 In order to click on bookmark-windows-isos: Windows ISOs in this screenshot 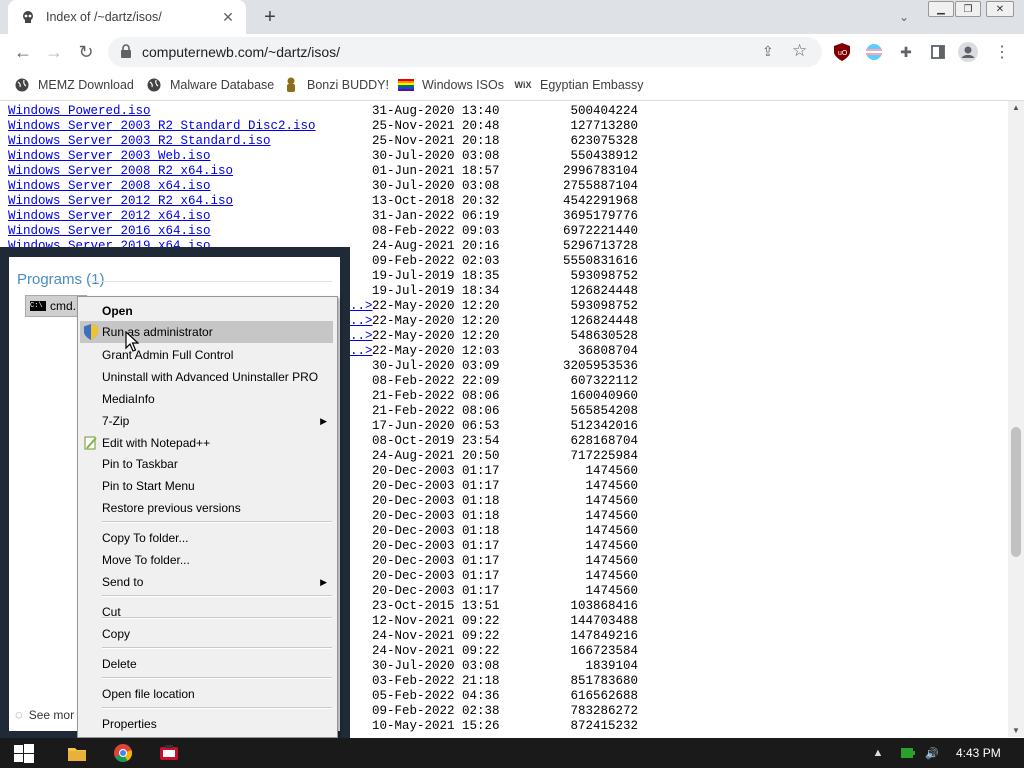, I will do `click(451, 85)`.